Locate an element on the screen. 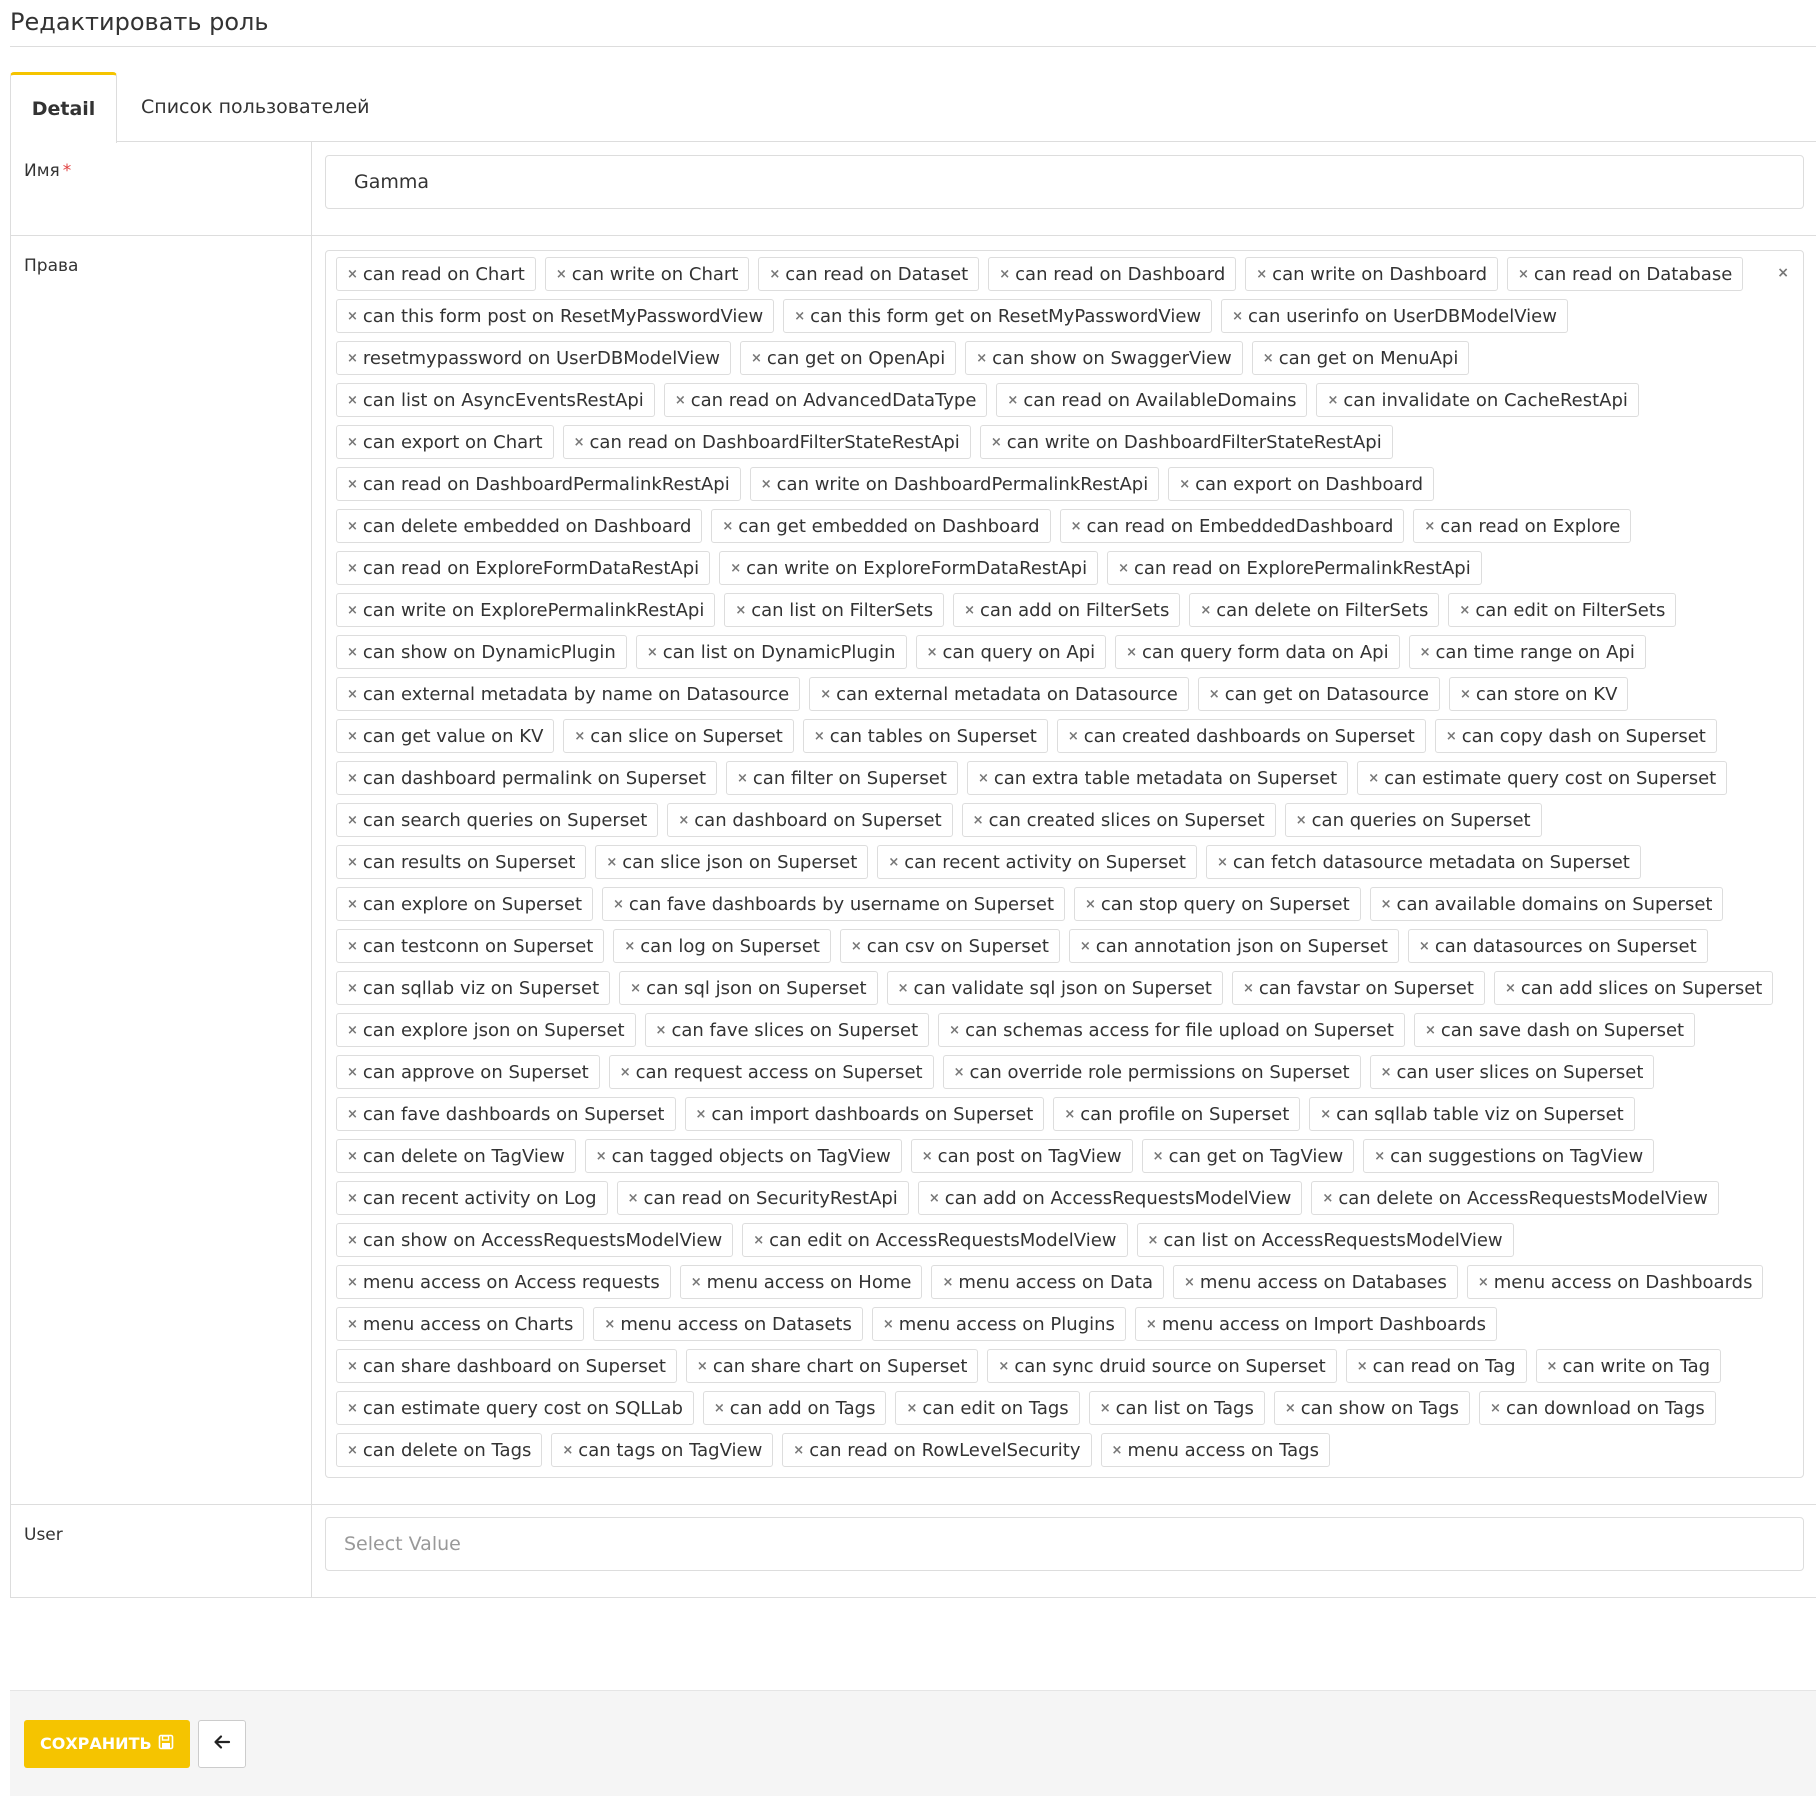 The image size is (1816, 1796). user-select is located at coordinates (1064, 1544).